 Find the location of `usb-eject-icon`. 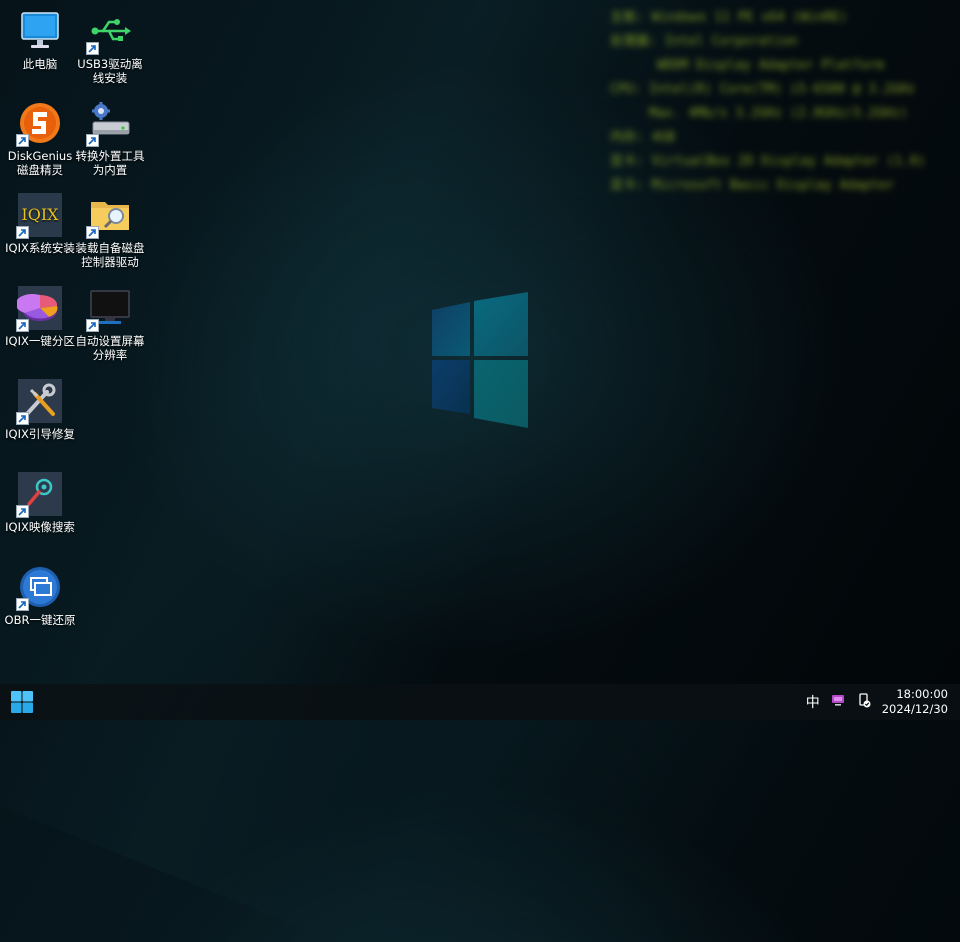

usb-eject-icon is located at coordinates (864, 702).